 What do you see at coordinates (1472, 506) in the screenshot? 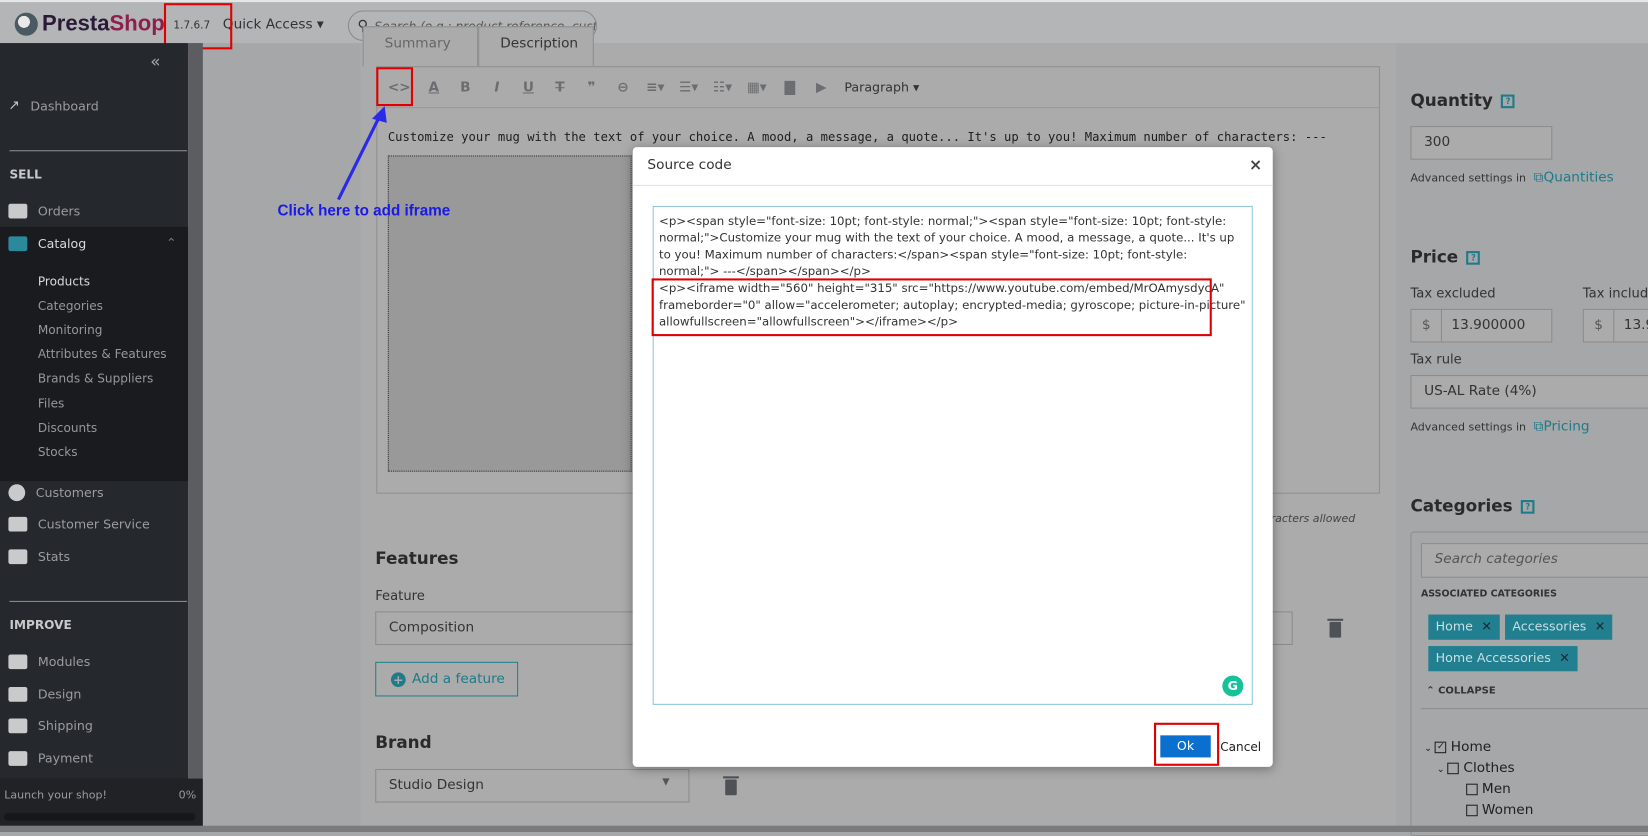
I see `categories-heading: Categories?` at bounding box center [1472, 506].